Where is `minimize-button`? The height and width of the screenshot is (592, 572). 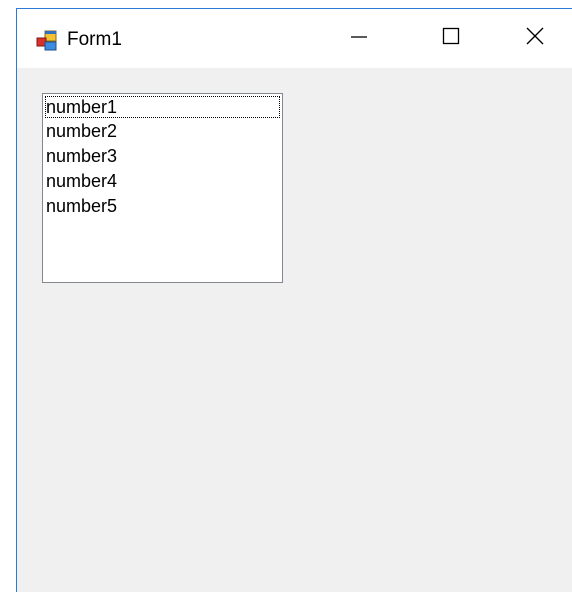 minimize-button is located at coordinates (359, 38).